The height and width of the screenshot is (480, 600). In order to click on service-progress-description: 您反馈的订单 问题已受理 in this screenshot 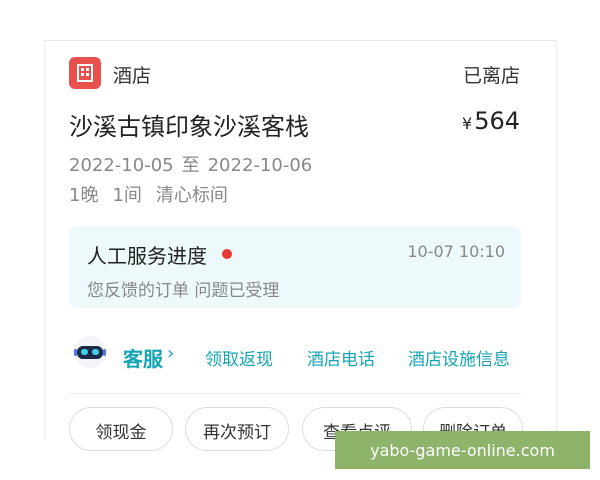, I will do `click(183, 291)`.